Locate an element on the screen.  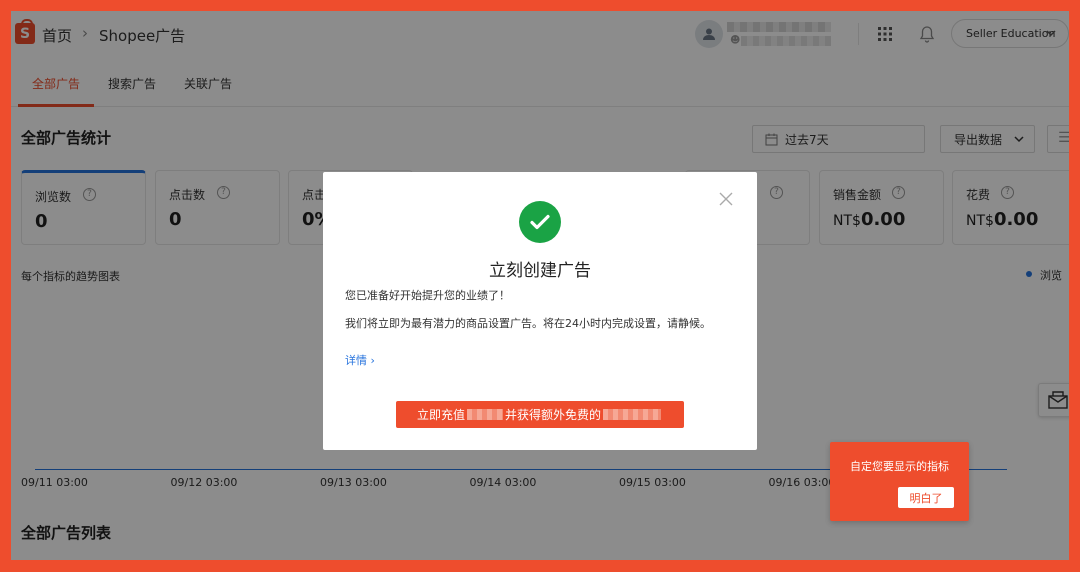
success-check-icon is located at coordinates (540, 222).